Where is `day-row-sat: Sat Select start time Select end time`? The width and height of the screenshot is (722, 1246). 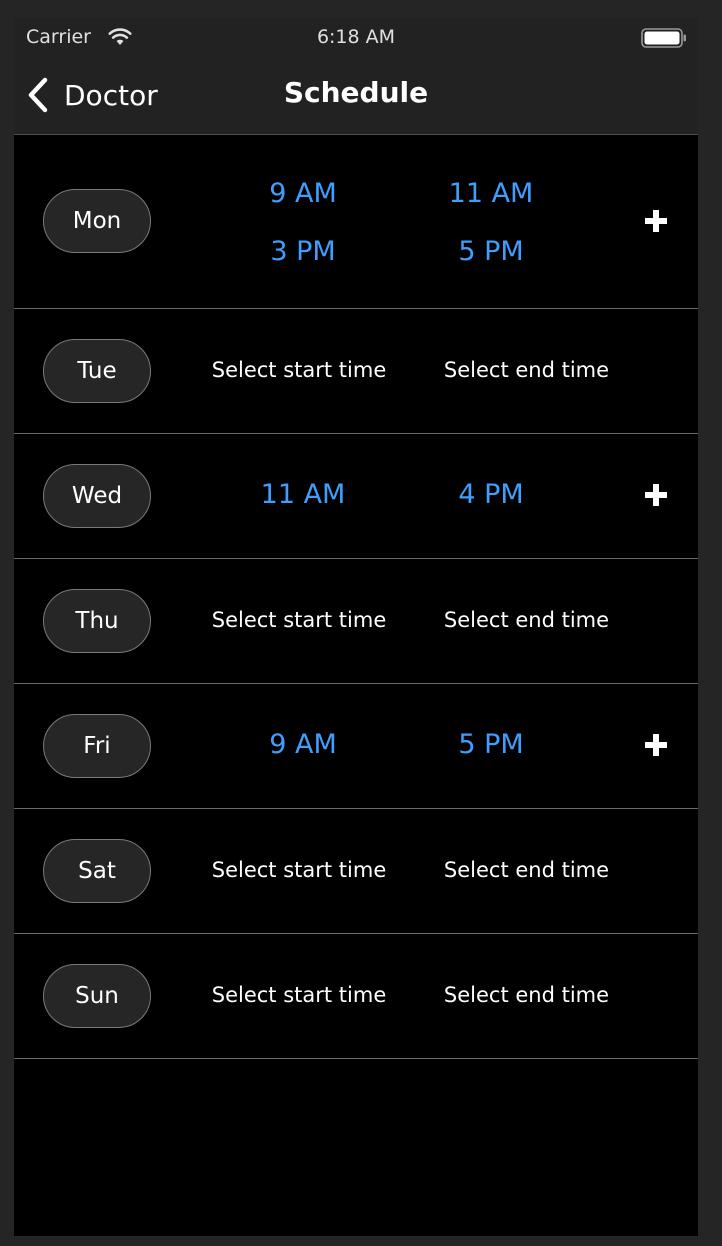
day-row-sat: Sat Select start time Select end time is located at coordinates (356, 871).